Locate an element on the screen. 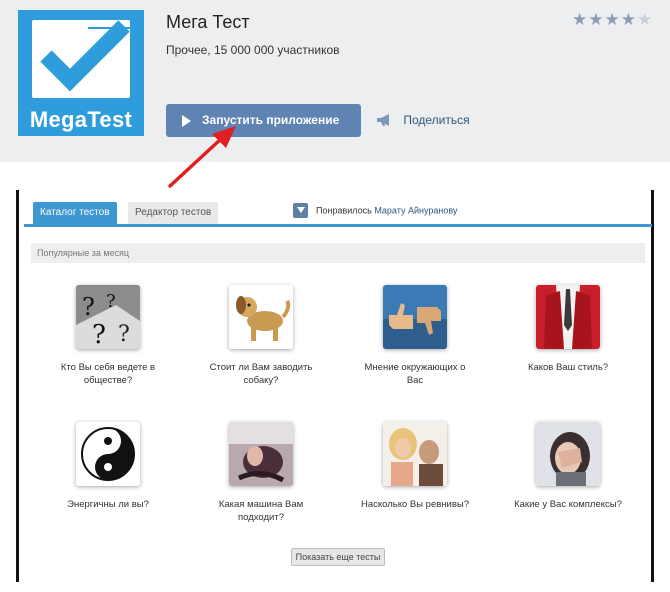 This screenshot has height=592, width=670. megaphone-icon is located at coordinates (383, 119).